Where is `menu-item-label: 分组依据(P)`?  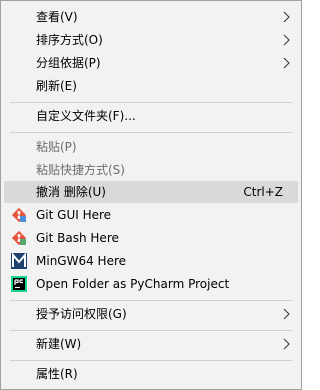
menu-item-label: 分组依据(P) is located at coordinates (68, 63).